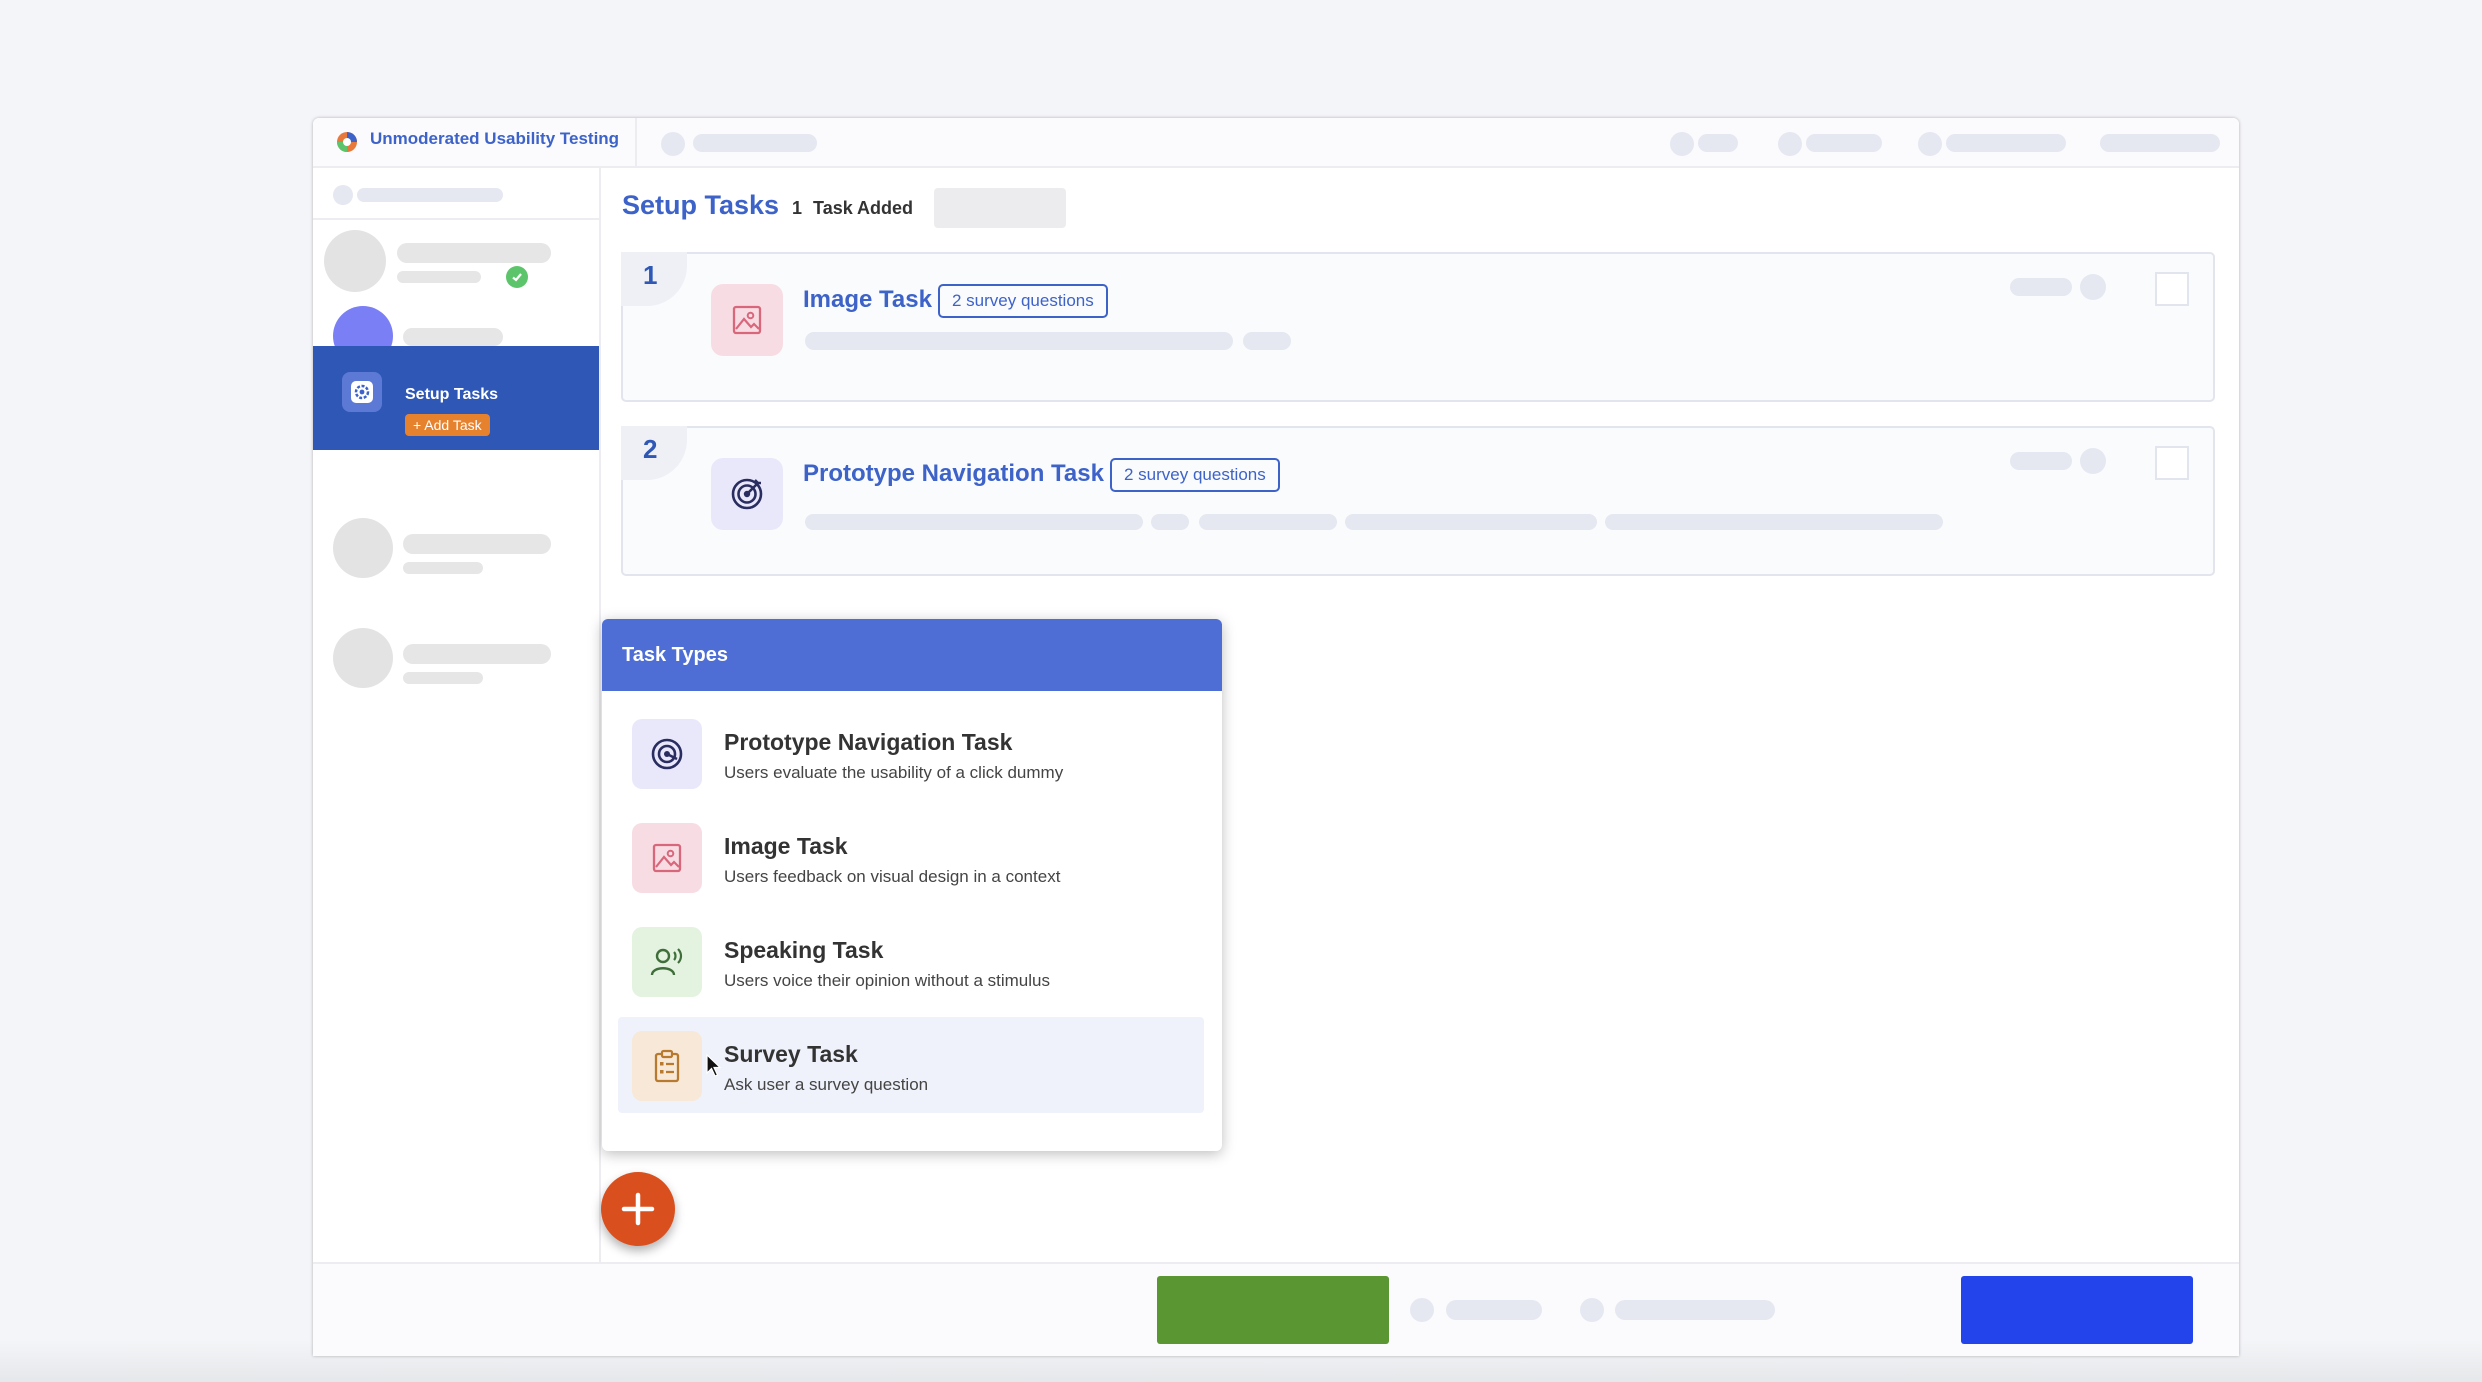 The image size is (2482, 1382). Describe the element at coordinates (791, 1054) in the screenshot. I see `menu-item-title: Survey Task` at that location.